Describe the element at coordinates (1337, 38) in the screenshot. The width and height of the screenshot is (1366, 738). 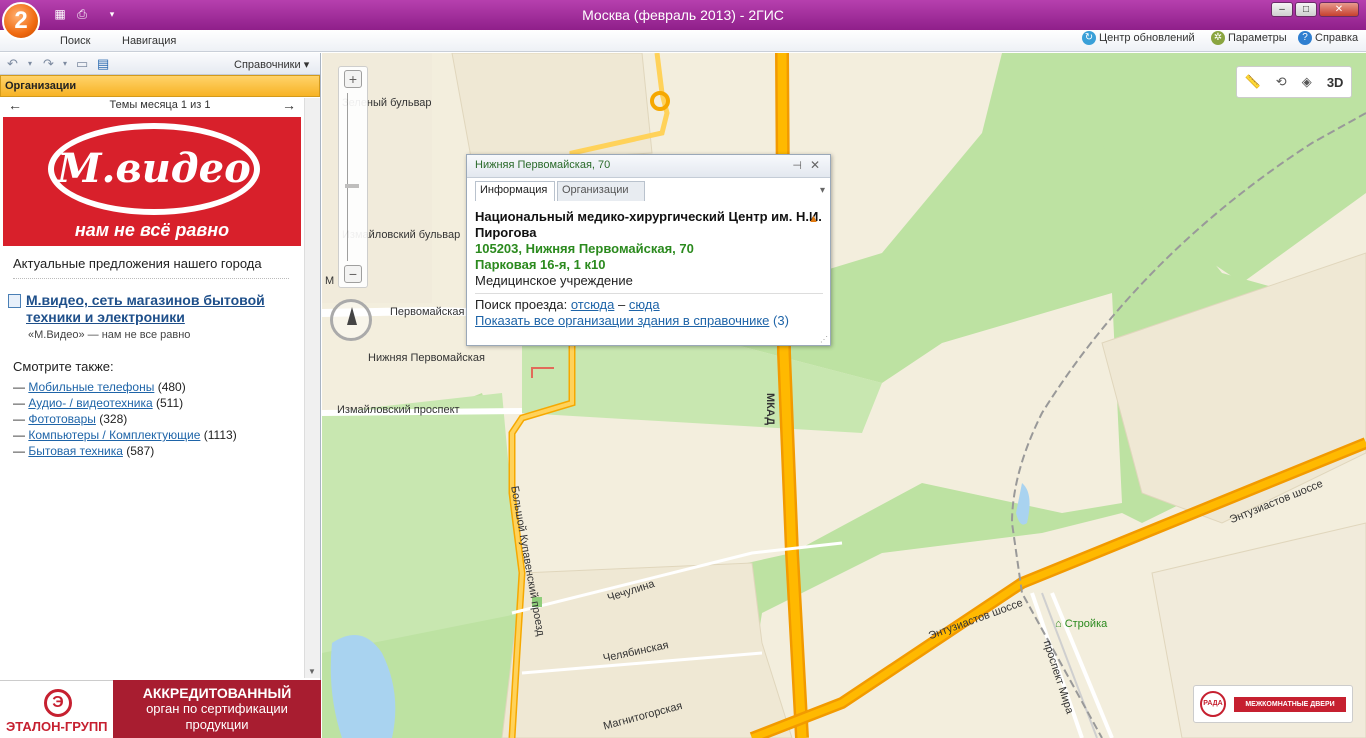
I see `help-label: Справка` at that location.